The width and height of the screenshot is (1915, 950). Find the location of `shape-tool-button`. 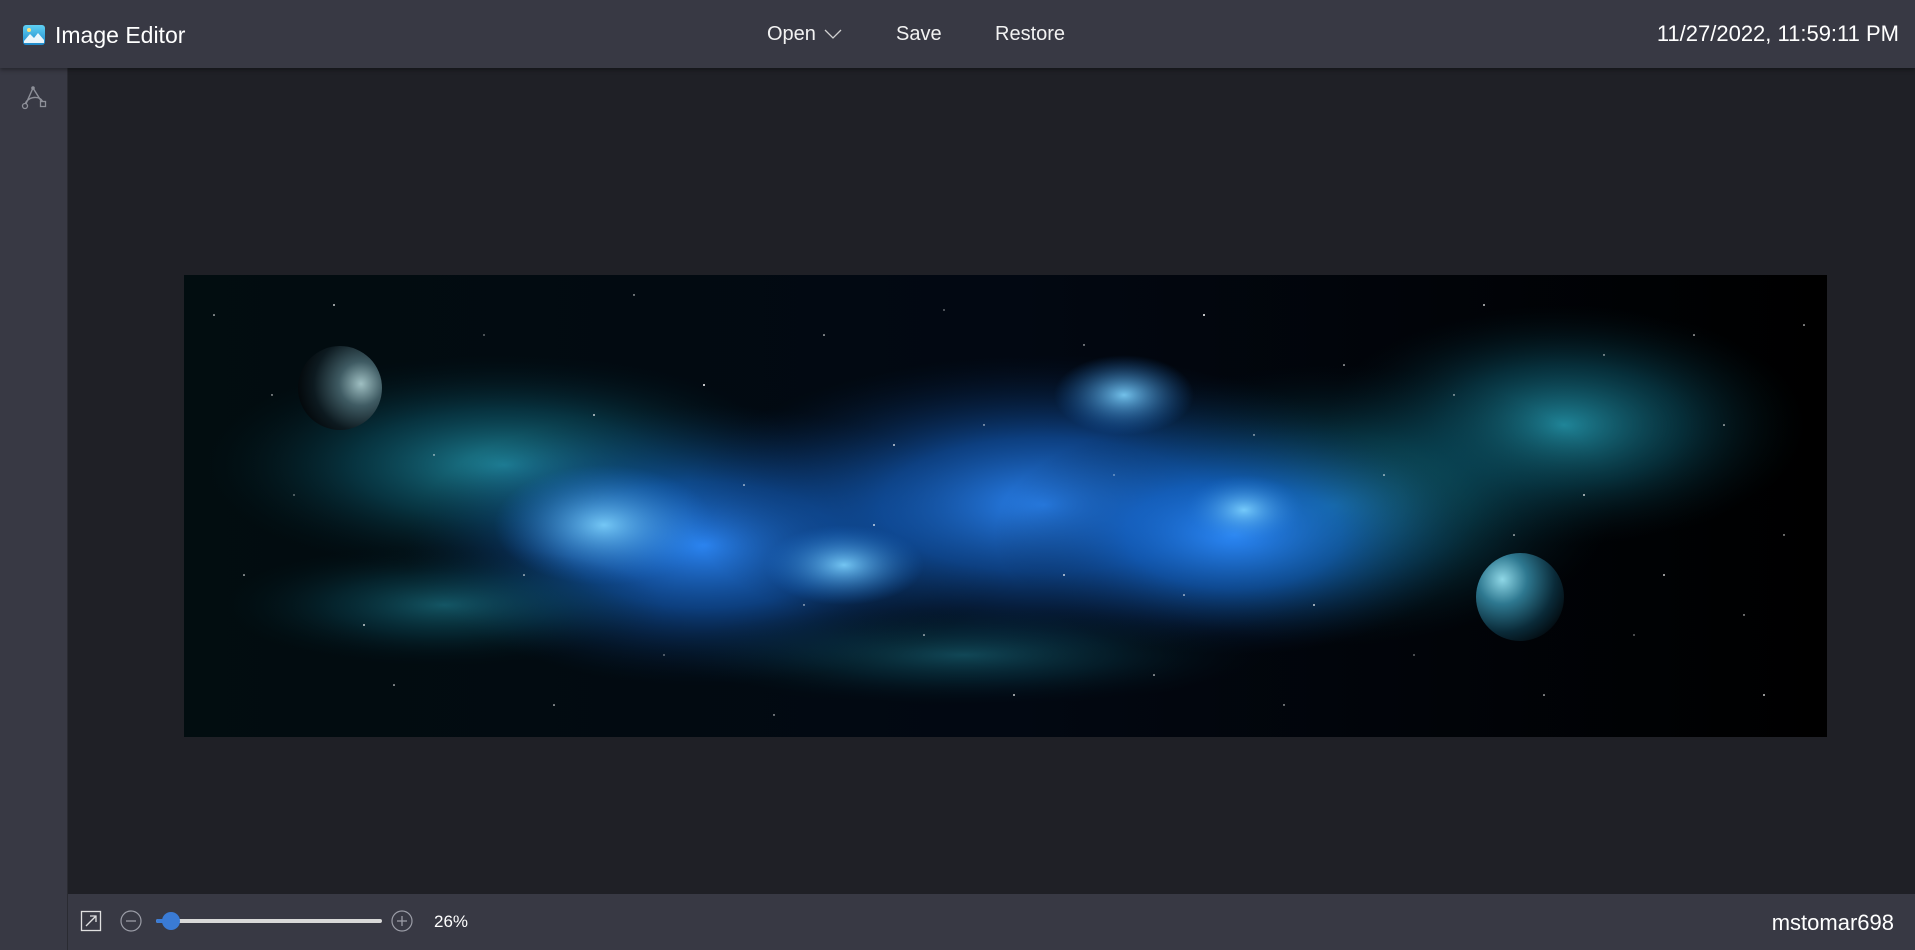

shape-tool-button is located at coordinates (34, 98).